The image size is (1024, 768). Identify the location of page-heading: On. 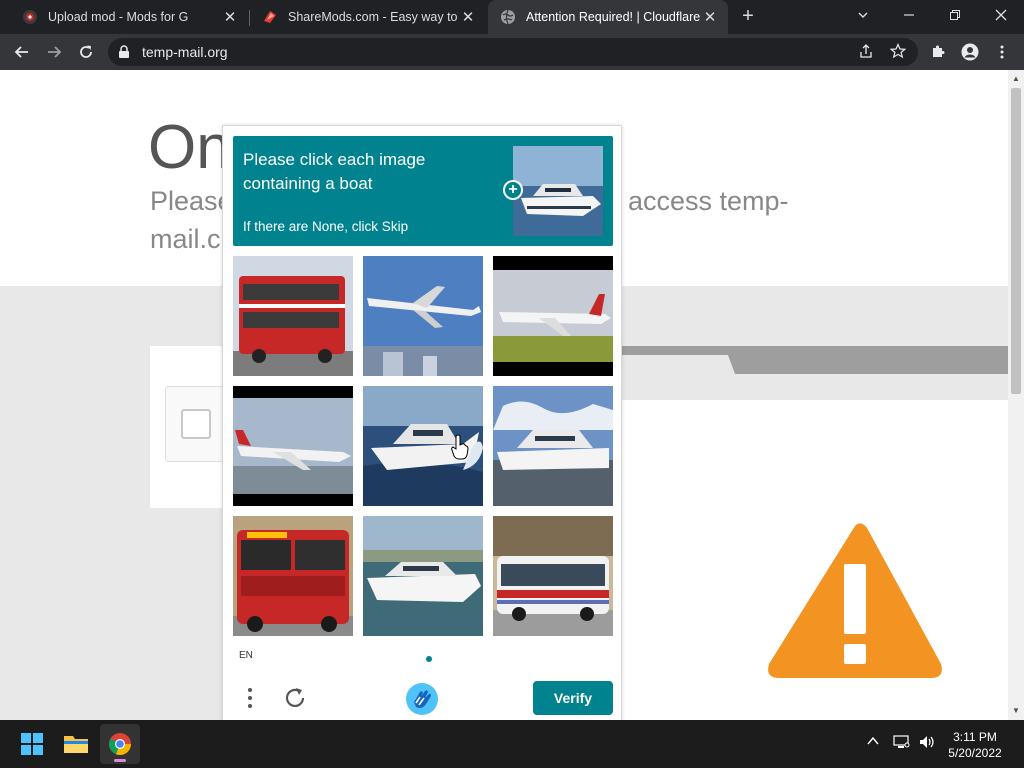
(189, 147).